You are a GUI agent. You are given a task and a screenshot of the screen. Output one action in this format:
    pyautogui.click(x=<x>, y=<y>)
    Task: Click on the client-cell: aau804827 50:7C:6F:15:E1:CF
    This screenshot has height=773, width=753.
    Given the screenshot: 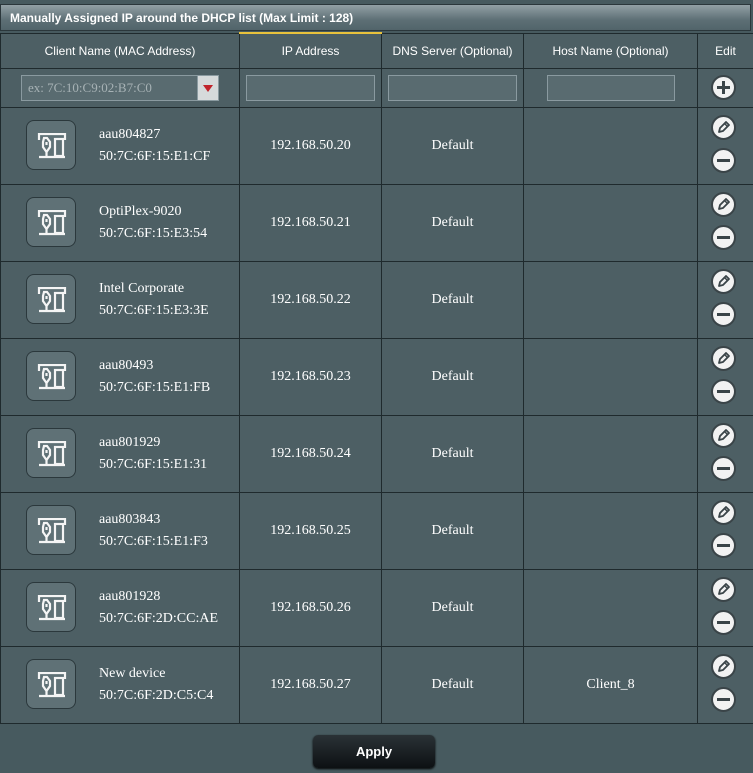 What is the action you would take?
    pyautogui.click(x=120, y=146)
    